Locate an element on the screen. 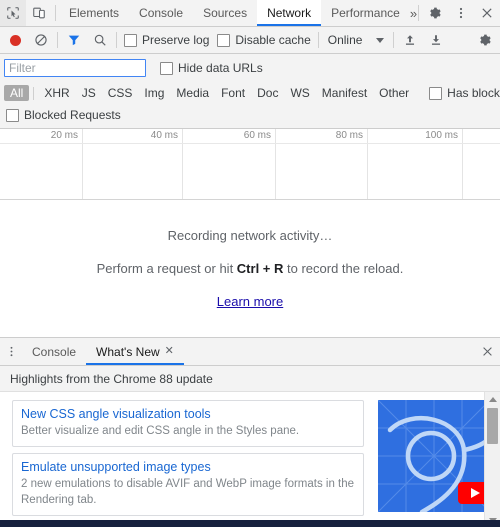 The width and height of the screenshot is (500, 527). tab-label: Console is located at coordinates (161, 13).